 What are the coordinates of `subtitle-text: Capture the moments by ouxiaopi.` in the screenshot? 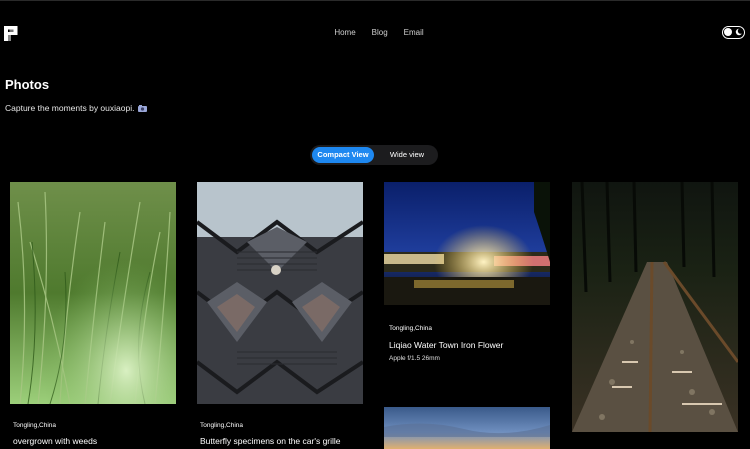 It's located at (70, 108).